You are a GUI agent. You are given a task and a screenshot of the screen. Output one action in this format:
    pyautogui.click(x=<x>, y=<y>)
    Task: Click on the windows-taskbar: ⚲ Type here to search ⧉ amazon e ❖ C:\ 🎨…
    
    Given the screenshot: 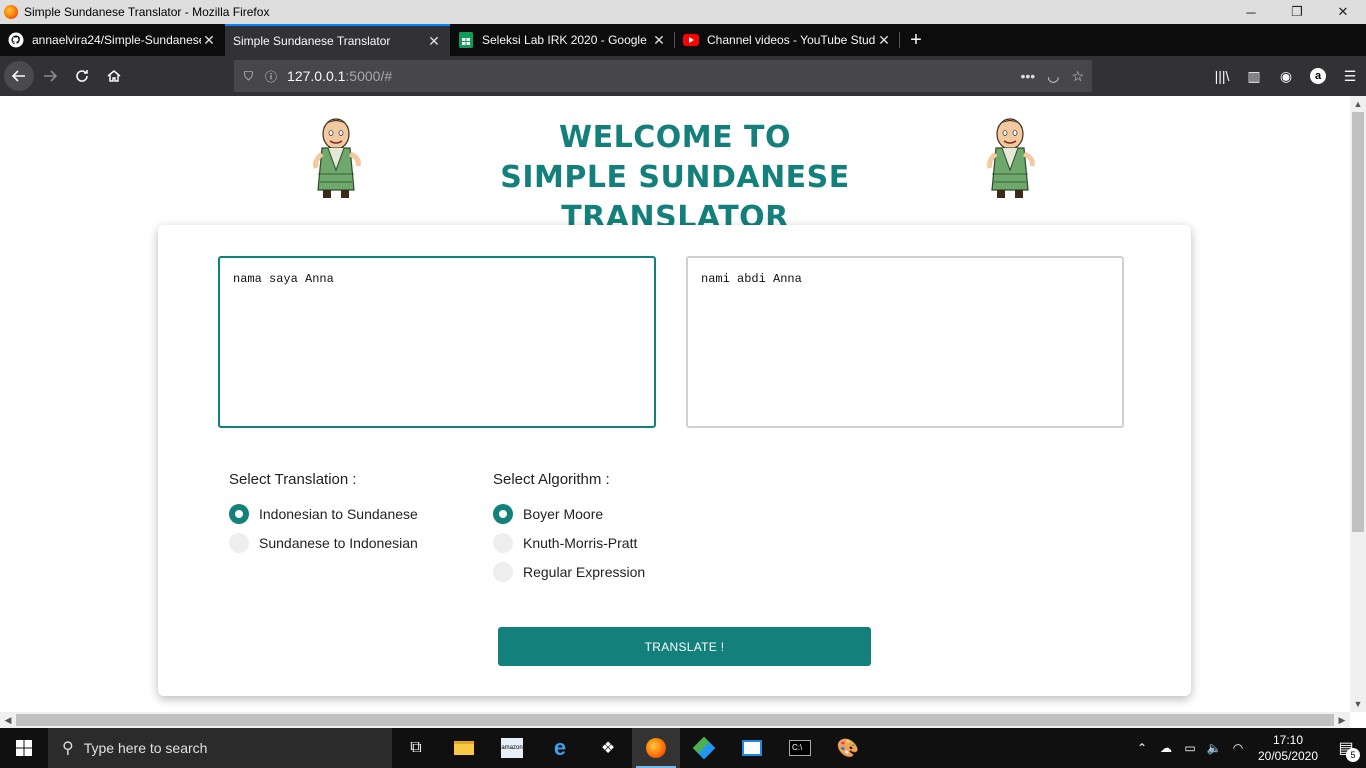 What is the action you would take?
    pyautogui.click(x=683, y=748)
    